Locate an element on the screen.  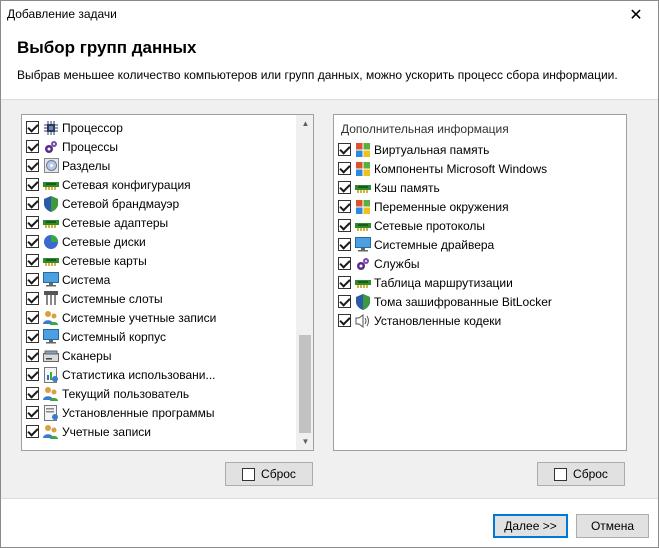
list-item: Сетевой брандмауэр is located at coordinates (121, 203).